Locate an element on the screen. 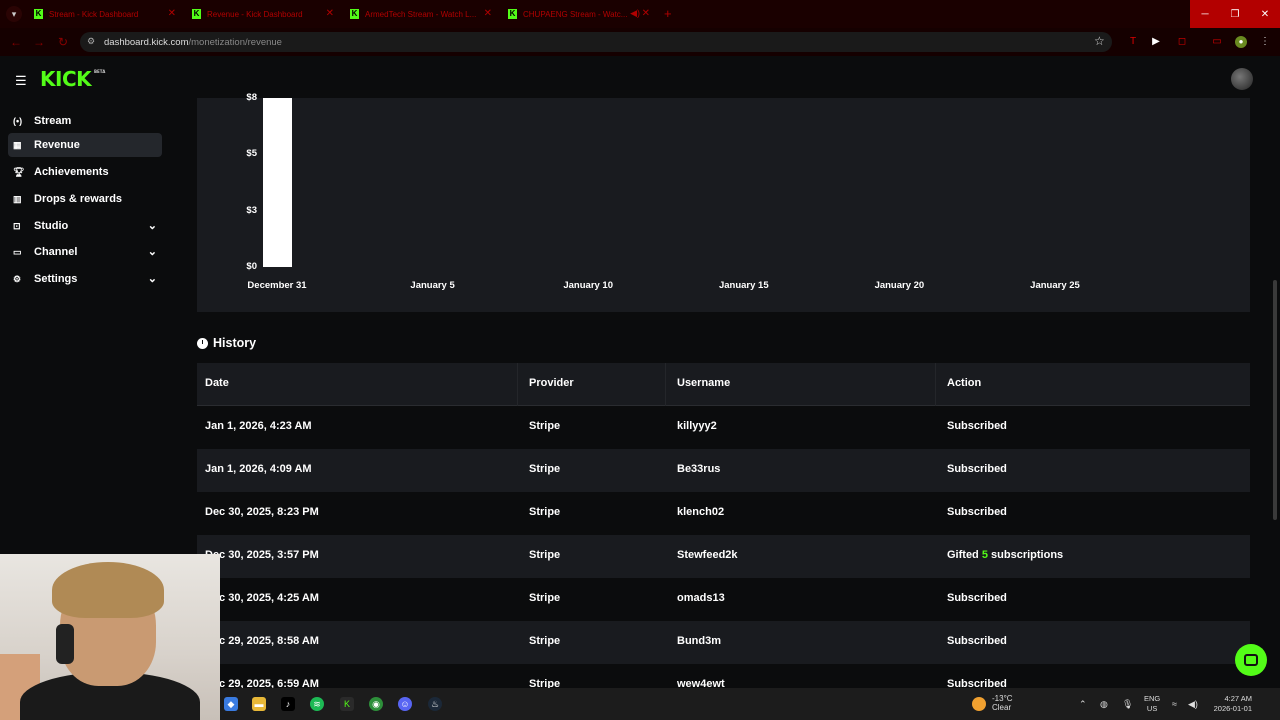 The image size is (1280, 720). sidebar-item-label: Stream is located at coordinates (53, 121).